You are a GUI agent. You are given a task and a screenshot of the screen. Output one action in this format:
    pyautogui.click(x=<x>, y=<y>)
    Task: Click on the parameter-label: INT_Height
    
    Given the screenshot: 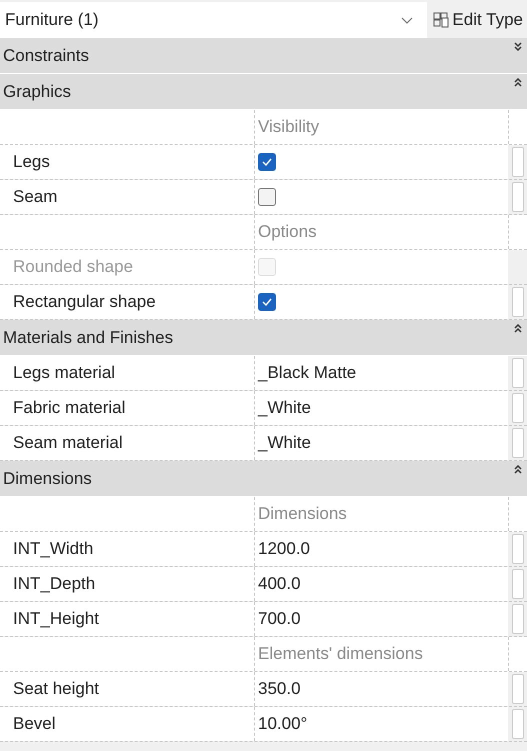 What is the action you would take?
    pyautogui.click(x=127, y=619)
    